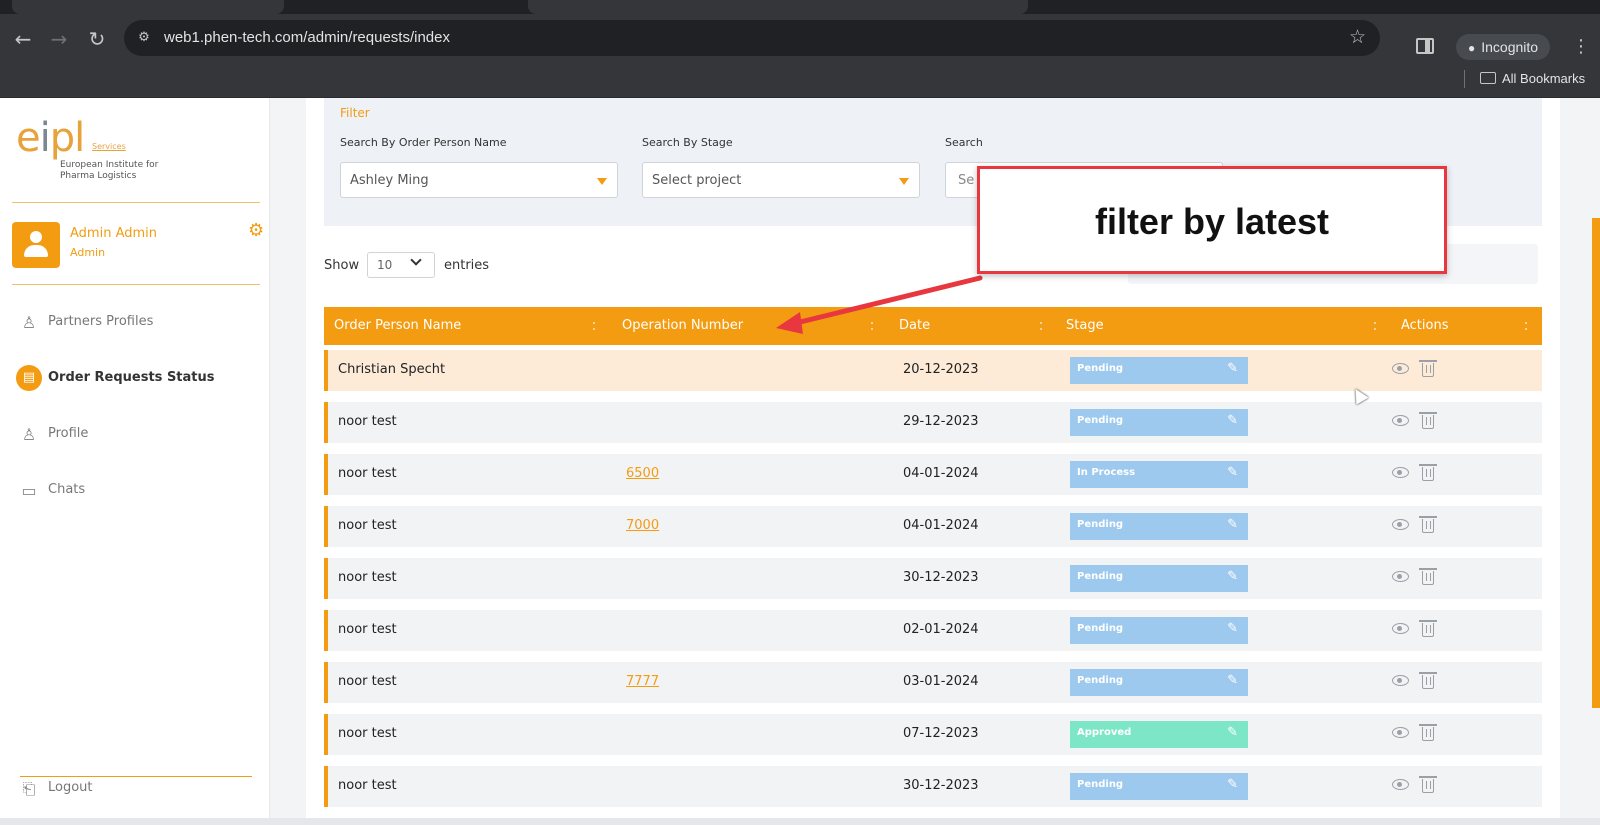  Describe the element at coordinates (136, 491) in the screenshot. I see `sidebar-item-chats: ▭ Chats` at that location.